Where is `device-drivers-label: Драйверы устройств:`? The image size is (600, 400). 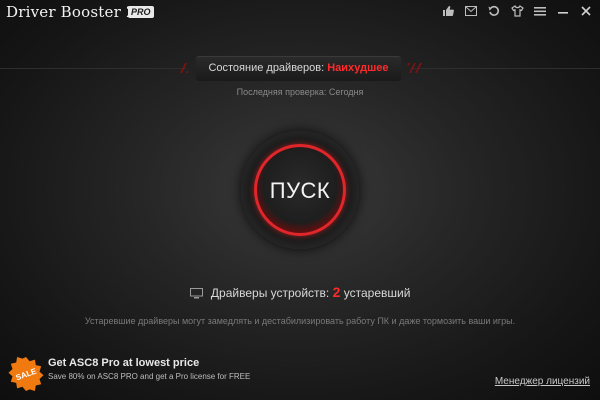 device-drivers-label: Драйверы устройств: is located at coordinates (270, 293).